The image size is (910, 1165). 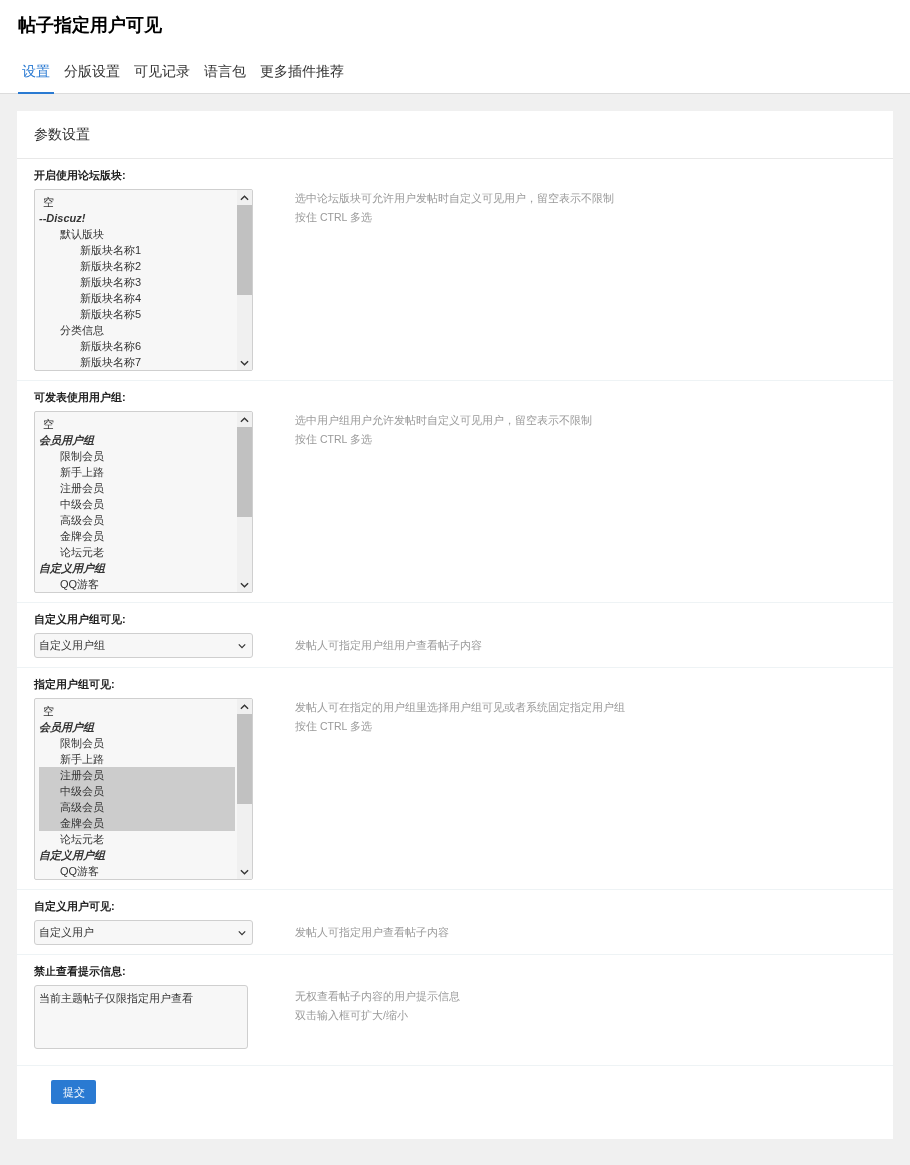 What do you see at coordinates (162, 72) in the screenshot?
I see `tab: 可见记录` at bounding box center [162, 72].